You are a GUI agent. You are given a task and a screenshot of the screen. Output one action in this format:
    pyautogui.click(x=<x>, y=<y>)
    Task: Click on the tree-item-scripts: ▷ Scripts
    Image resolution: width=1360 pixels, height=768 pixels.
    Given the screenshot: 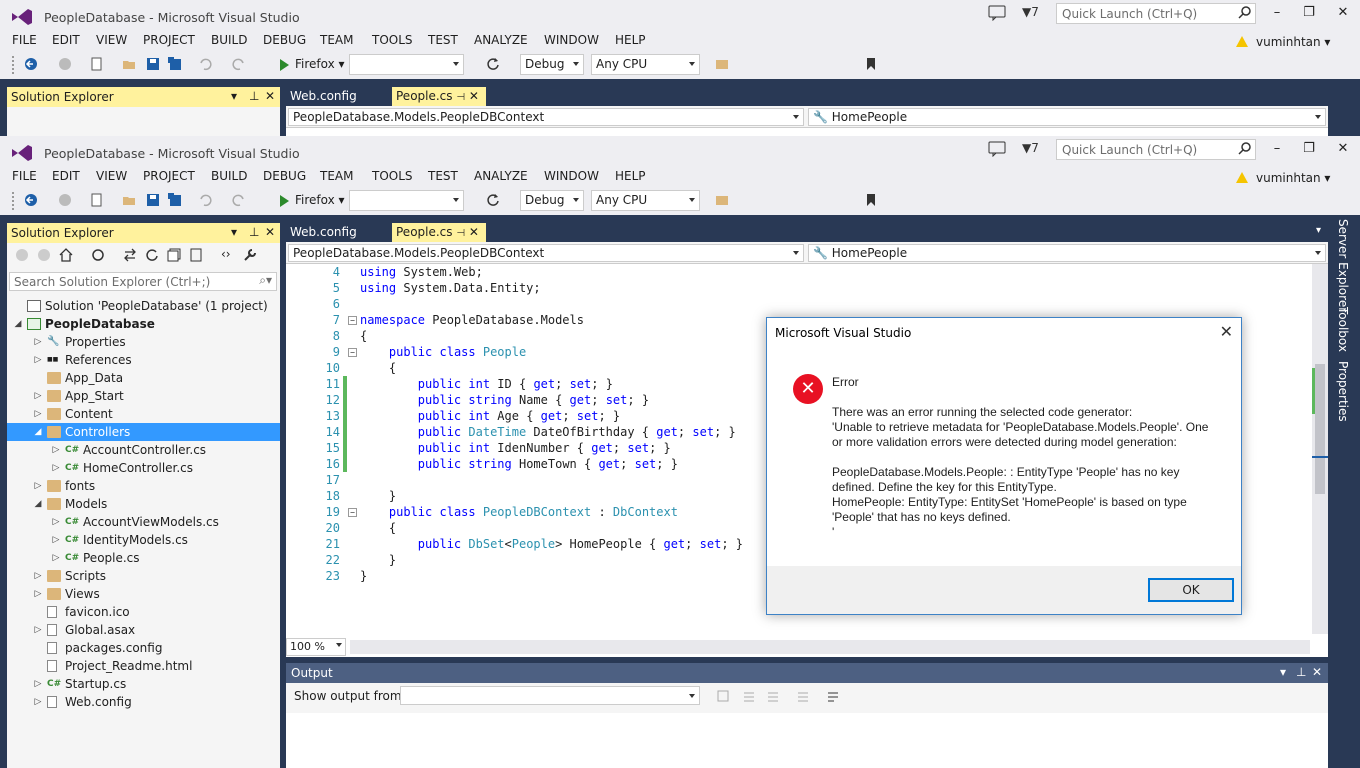 What is the action you would take?
    pyautogui.click(x=143, y=576)
    